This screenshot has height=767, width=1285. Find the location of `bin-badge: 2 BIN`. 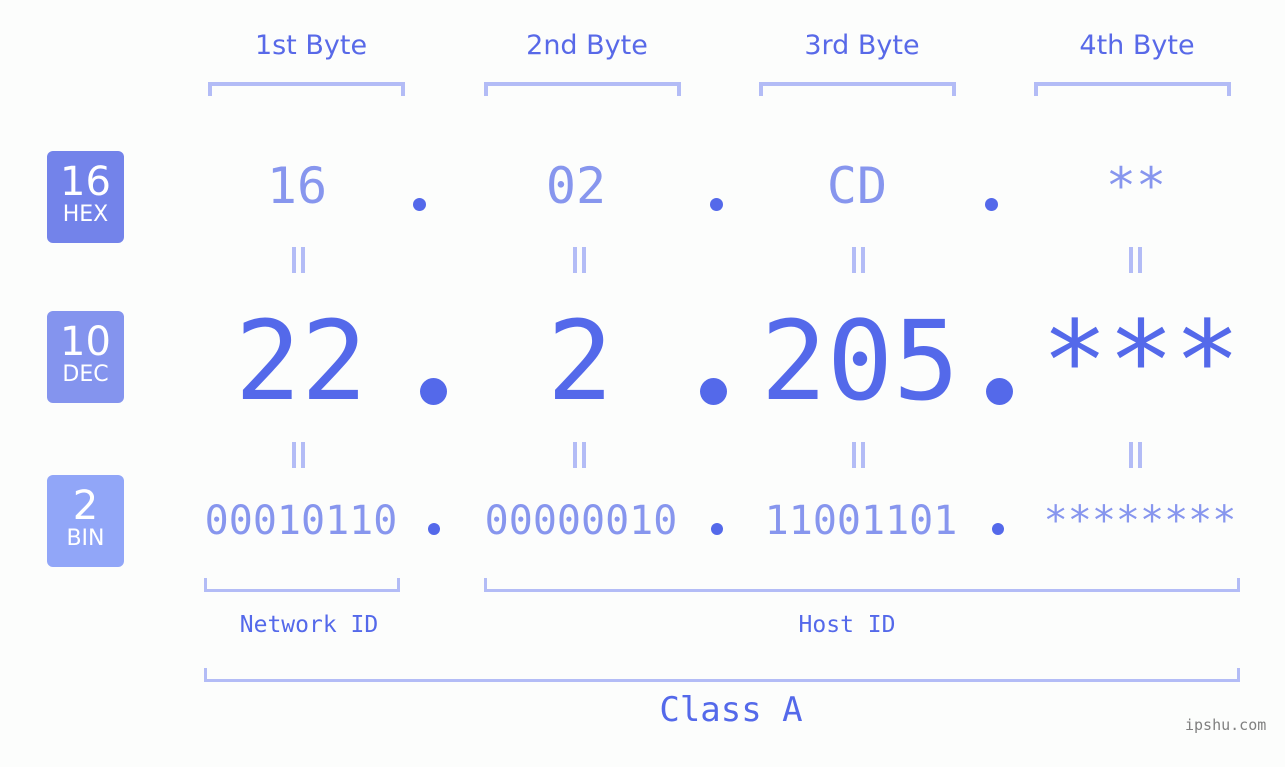

bin-badge: 2 BIN is located at coordinates (85, 521).